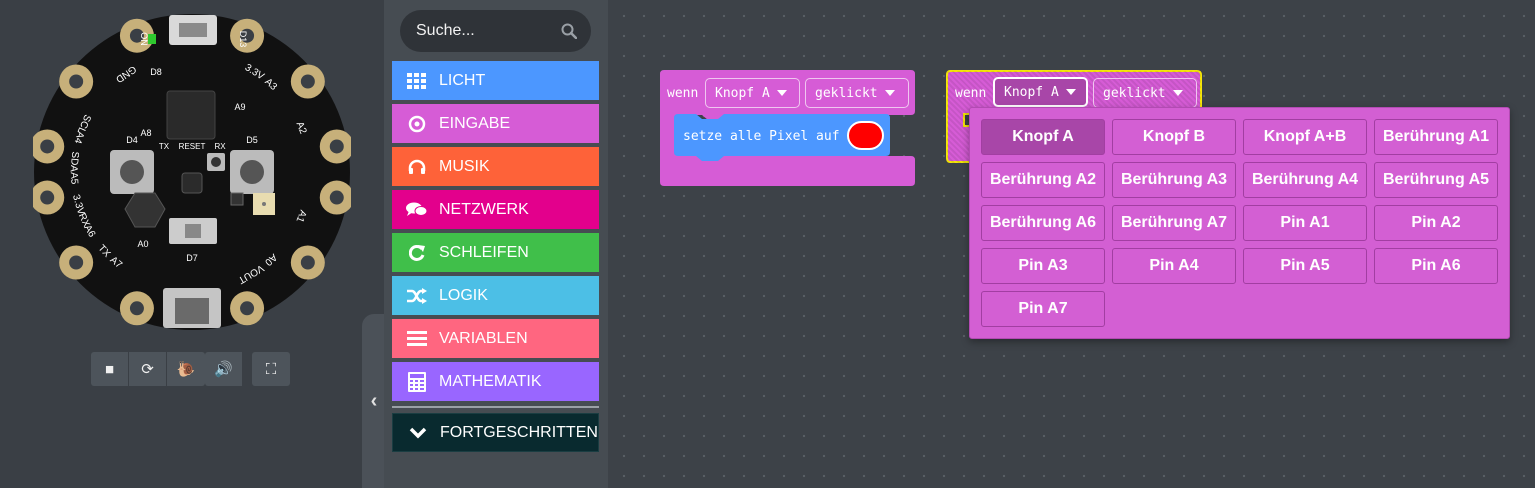 Image resolution: width=1535 pixels, height=488 pixels. I want to click on slowmo-icon: 🐌, so click(186, 369).